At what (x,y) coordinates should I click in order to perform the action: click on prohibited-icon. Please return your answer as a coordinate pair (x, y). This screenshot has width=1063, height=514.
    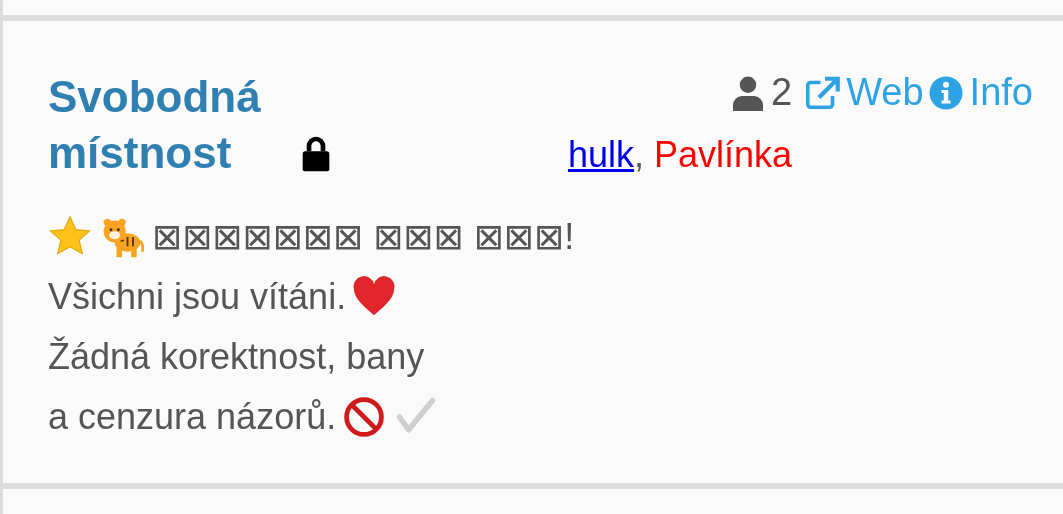
    Looking at the image, I should click on (364, 417).